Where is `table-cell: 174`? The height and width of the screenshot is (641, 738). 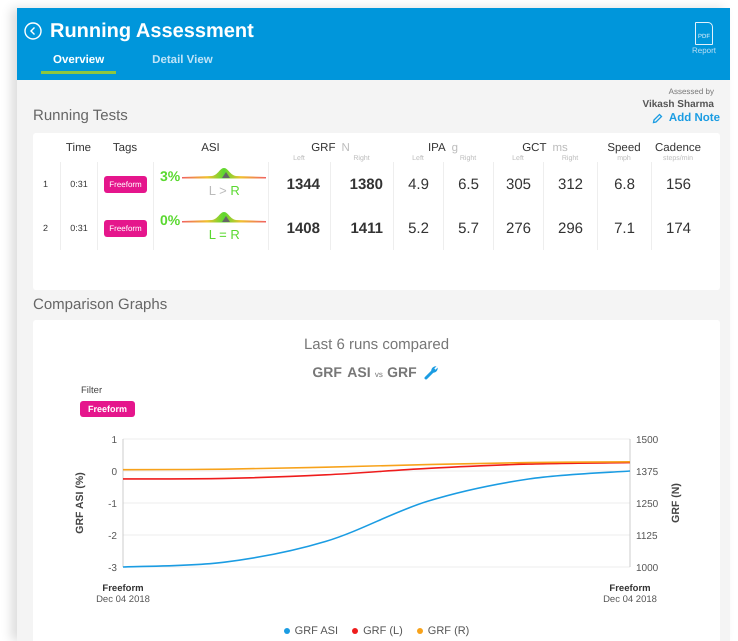
table-cell: 174 is located at coordinates (678, 228).